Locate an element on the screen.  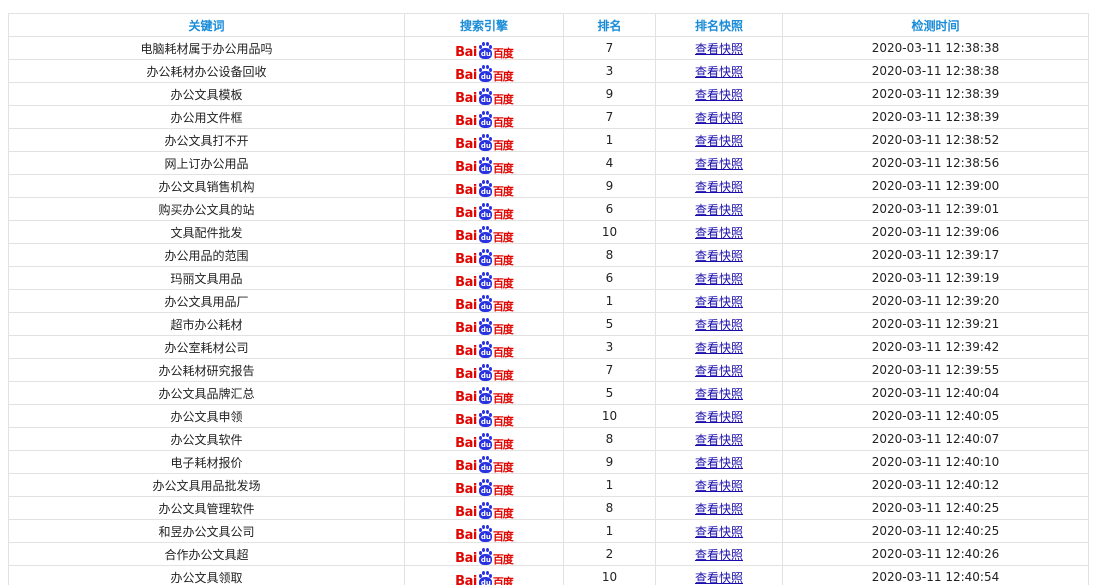
table-row: 办公文具申领 Bai du 百度 10 查看快照 2020-03-11 12:40:05 is located at coordinates (548, 416).